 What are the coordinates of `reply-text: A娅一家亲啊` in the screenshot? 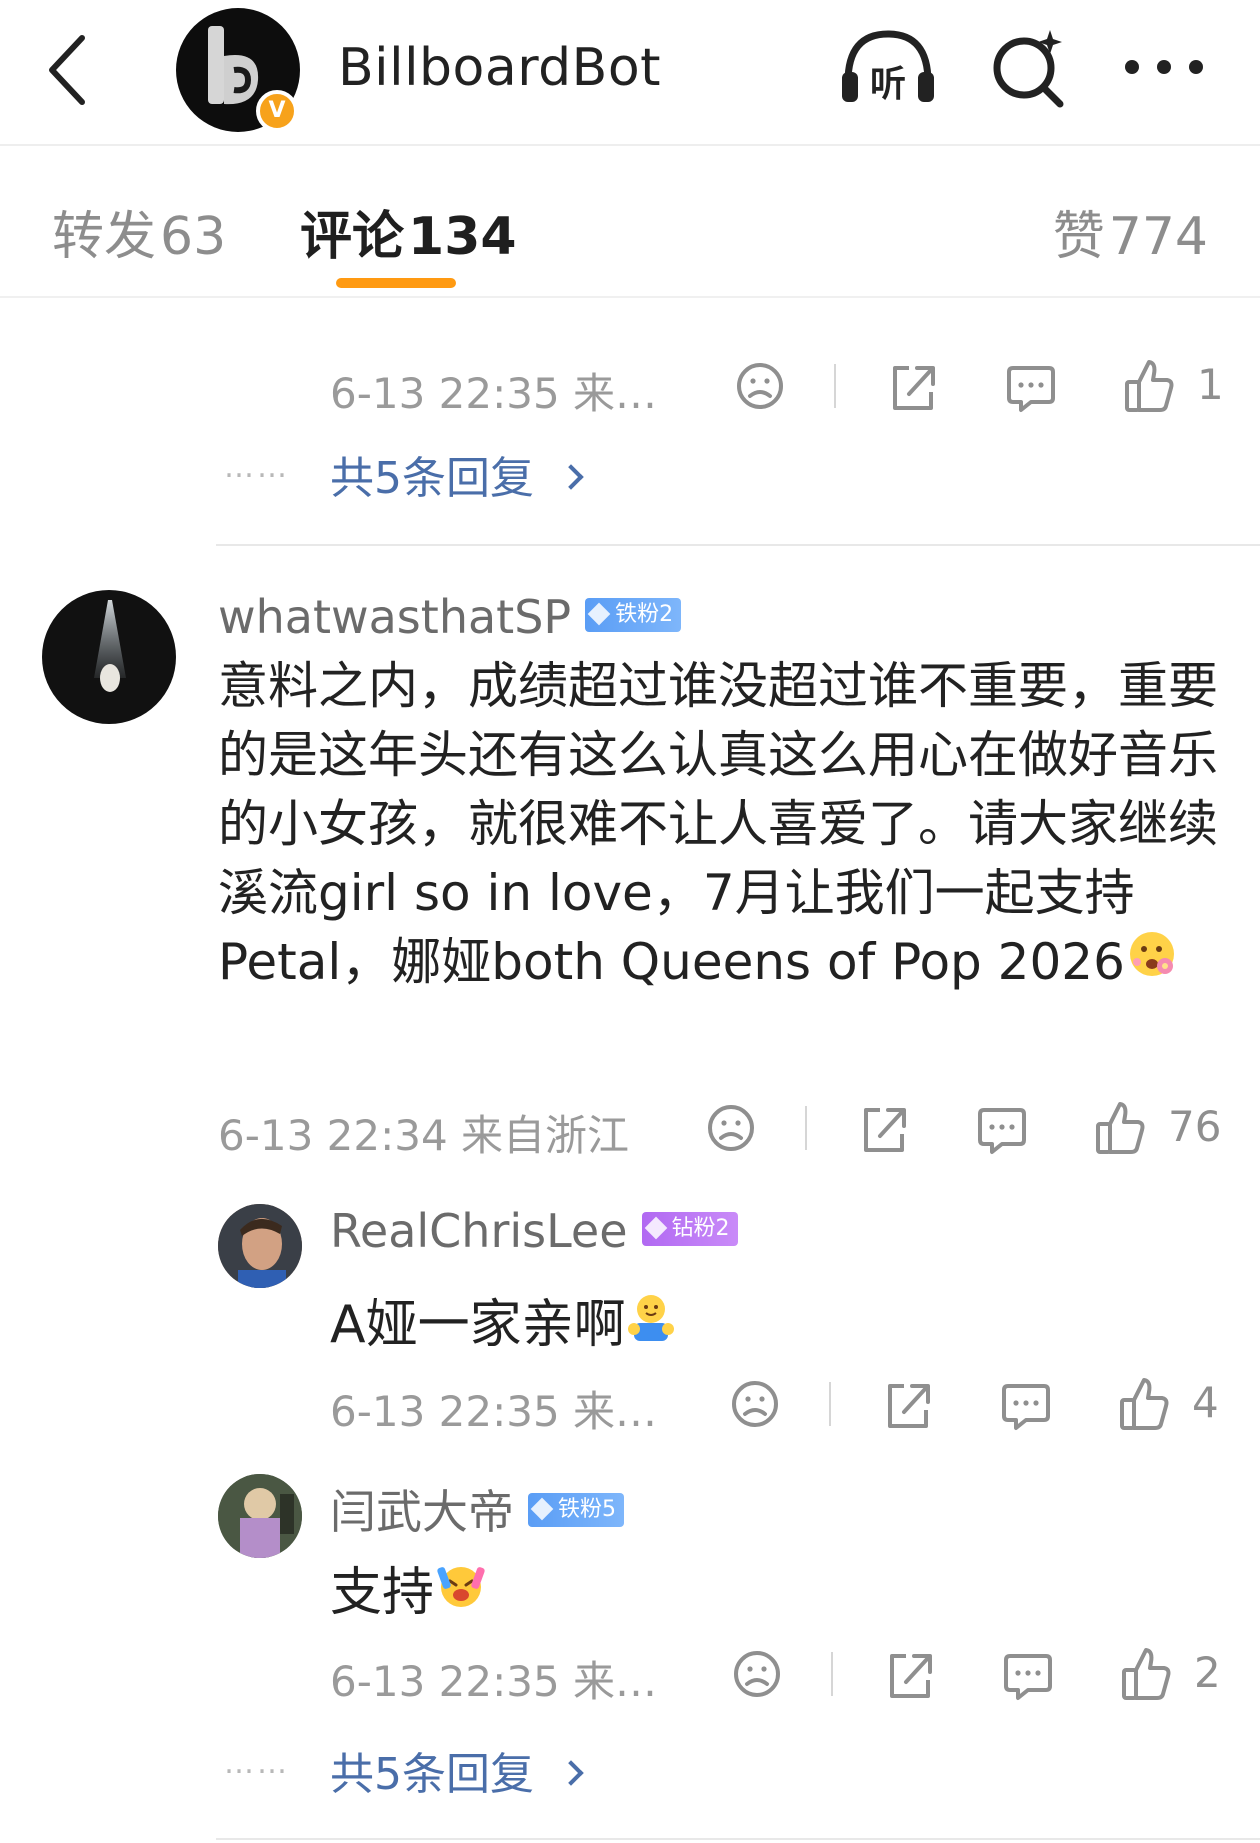 It's located at (478, 1325).